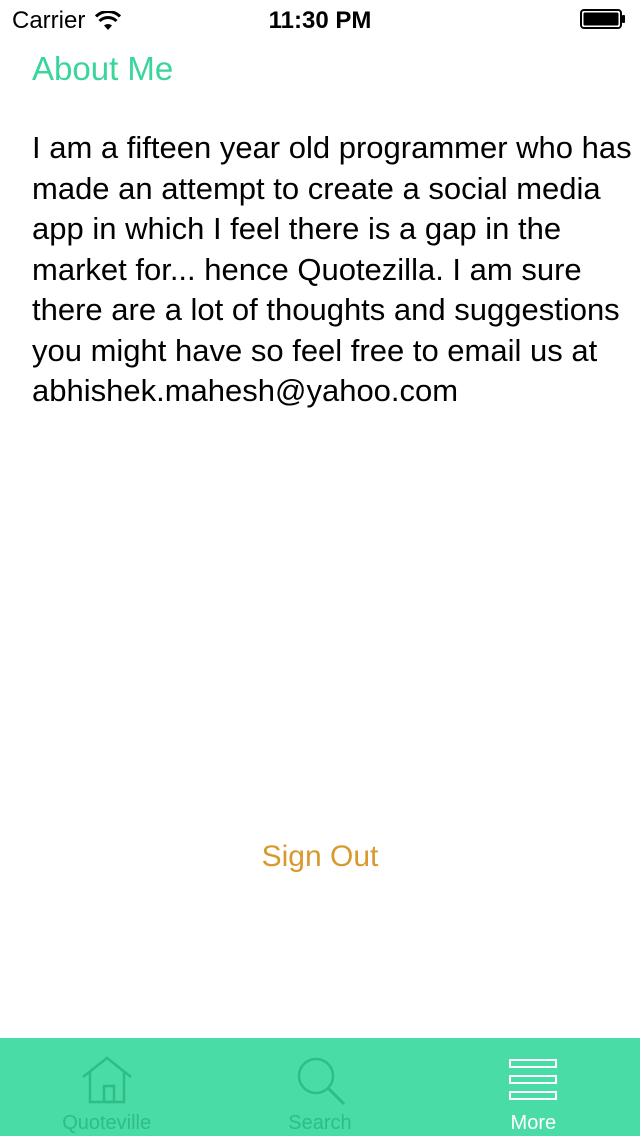 Image resolution: width=640 pixels, height=1136 pixels. I want to click on status-time: 11:30 PM, so click(320, 20).